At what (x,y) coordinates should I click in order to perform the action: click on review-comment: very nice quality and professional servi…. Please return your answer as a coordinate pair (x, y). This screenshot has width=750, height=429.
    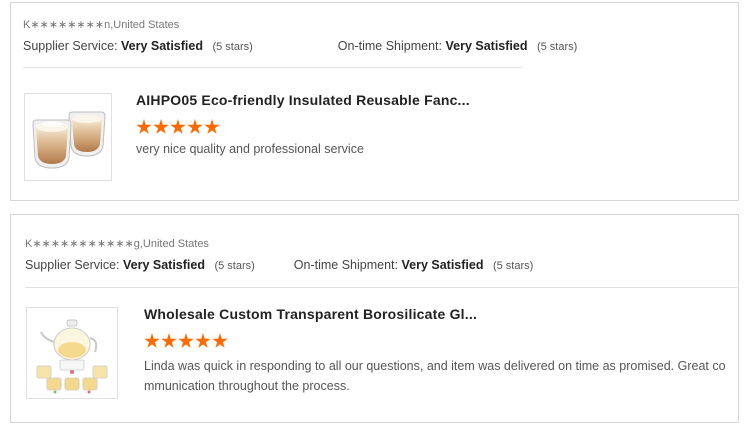
    Looking at the image, I should click on (250, 149).